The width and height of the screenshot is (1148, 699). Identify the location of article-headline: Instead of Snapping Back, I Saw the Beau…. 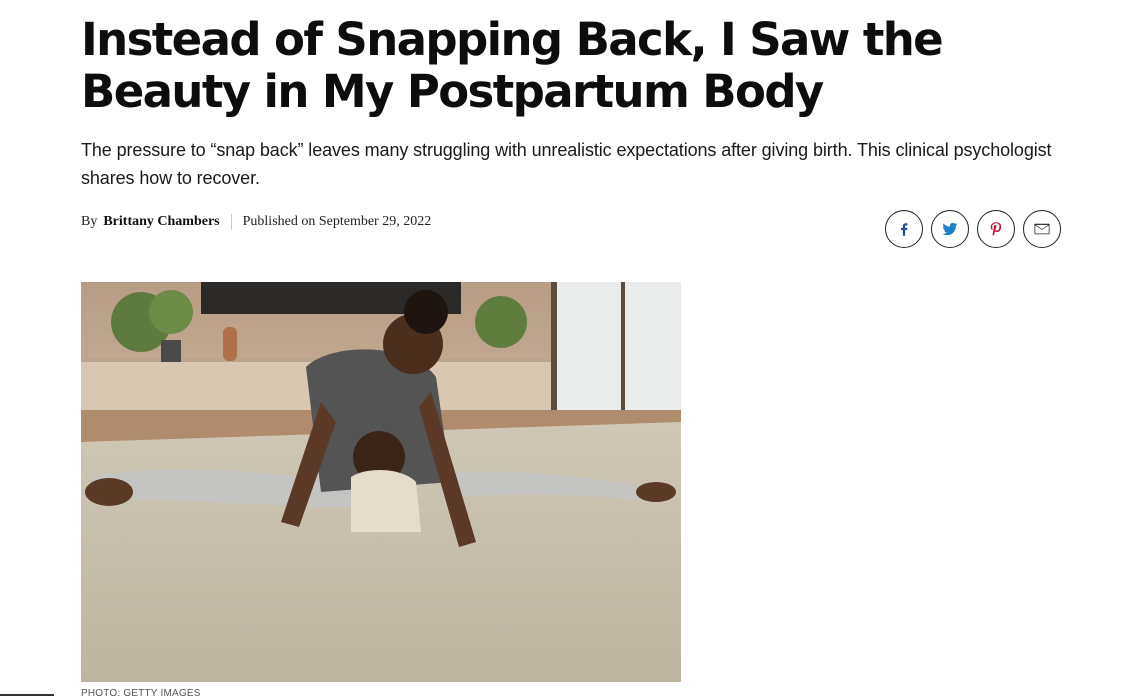
(512, 65).